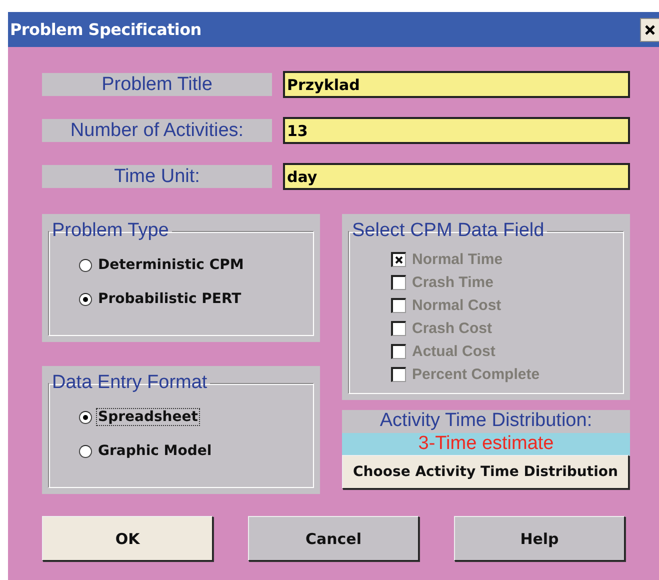 The image size is (659, 580). Describe the element at coordinates (105, 29) in the screenshot. I see `window-title: Problem Specification` at that location.